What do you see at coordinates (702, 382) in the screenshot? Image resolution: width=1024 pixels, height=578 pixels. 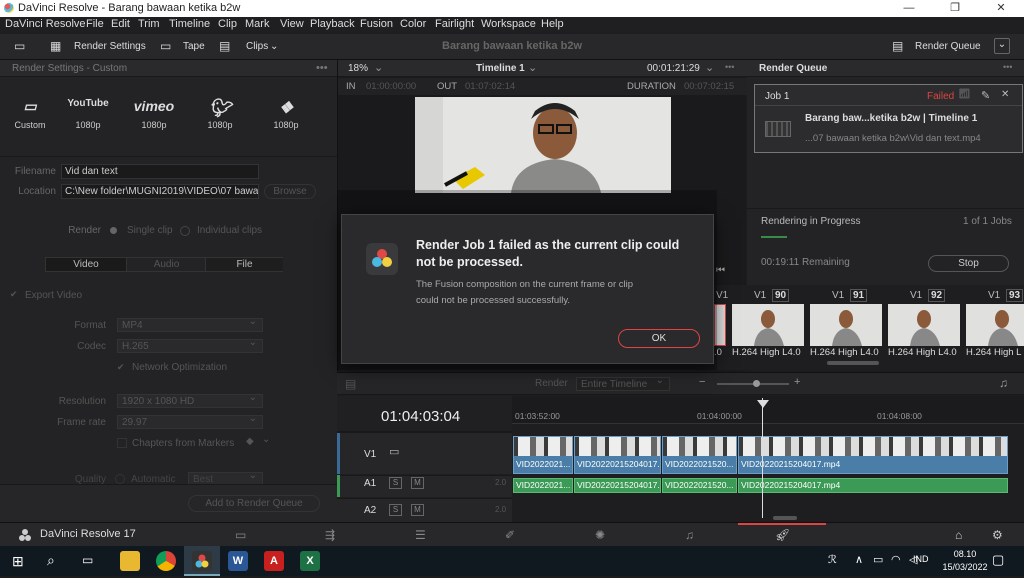 I see `zoom-out-icon: −` at bounding box center [702, 382].